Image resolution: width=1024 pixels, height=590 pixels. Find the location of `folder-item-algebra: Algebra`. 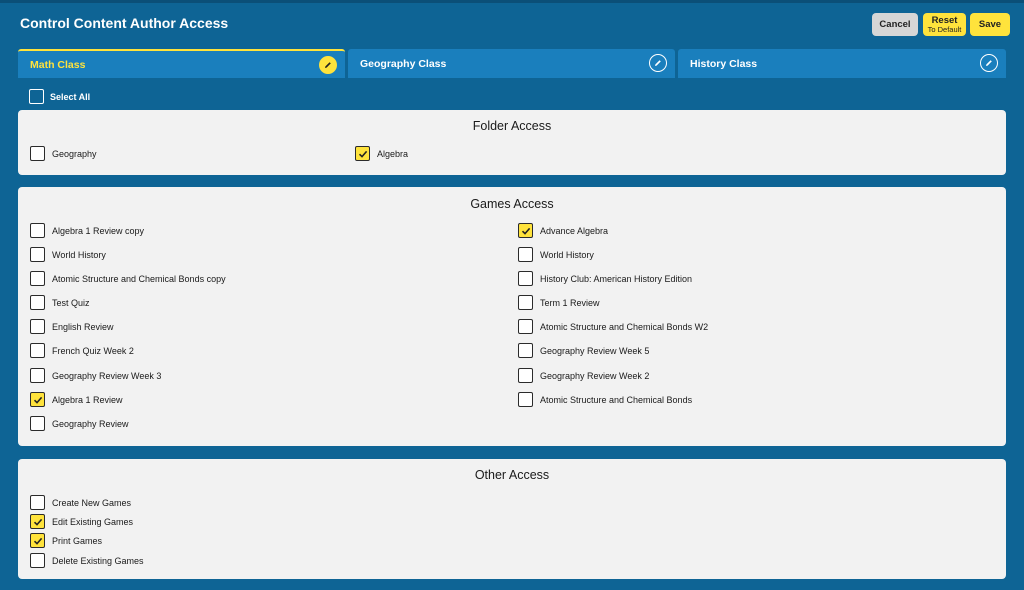

folder-item-algebra: Algebra is located at coordinates (381, 153).